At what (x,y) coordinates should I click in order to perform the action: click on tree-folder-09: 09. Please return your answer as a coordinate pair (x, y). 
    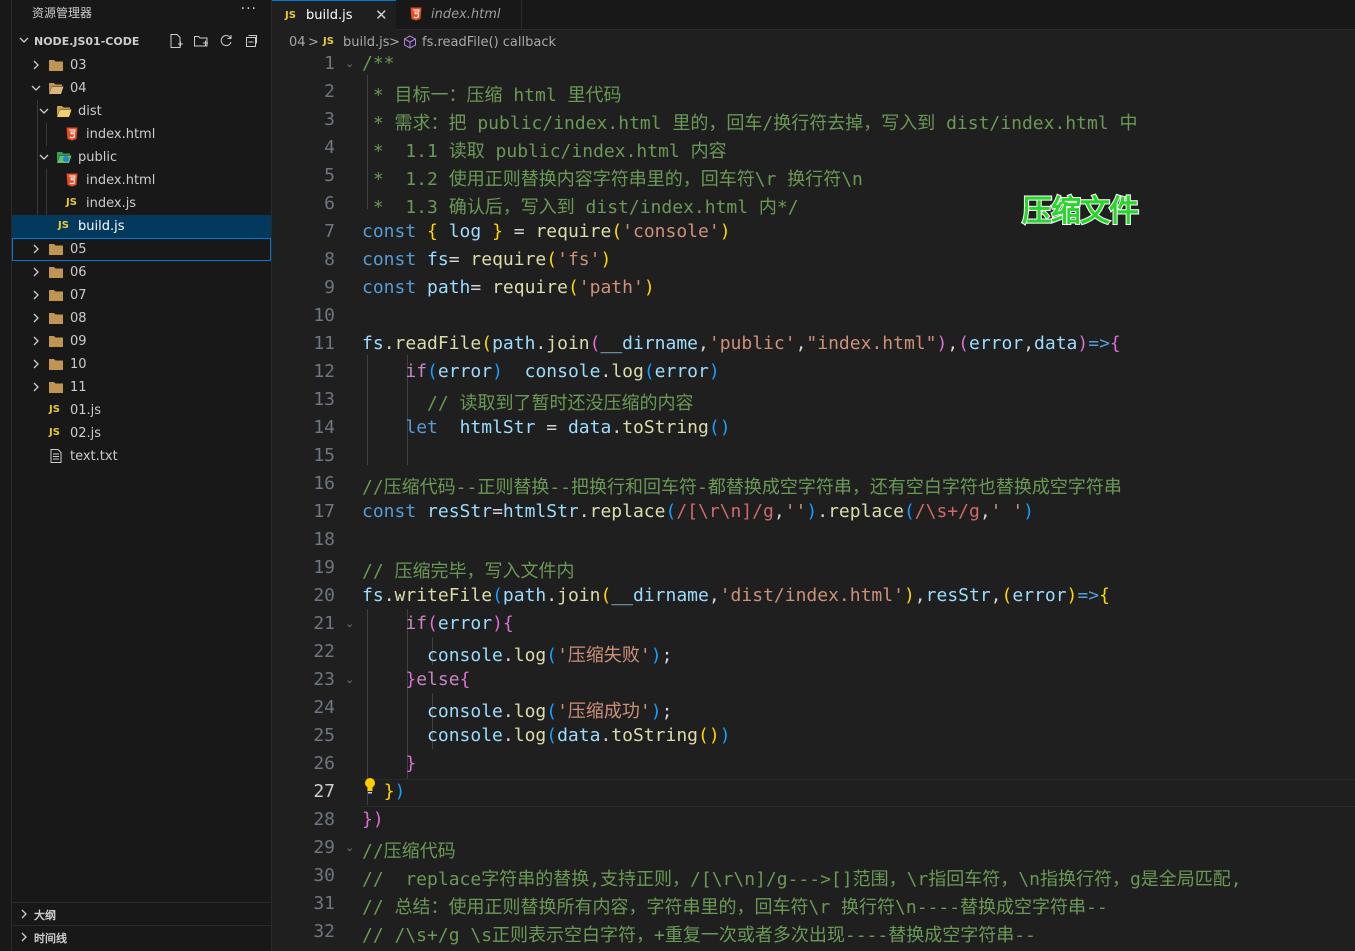
    Looking at the image, I should click on (141, 341).